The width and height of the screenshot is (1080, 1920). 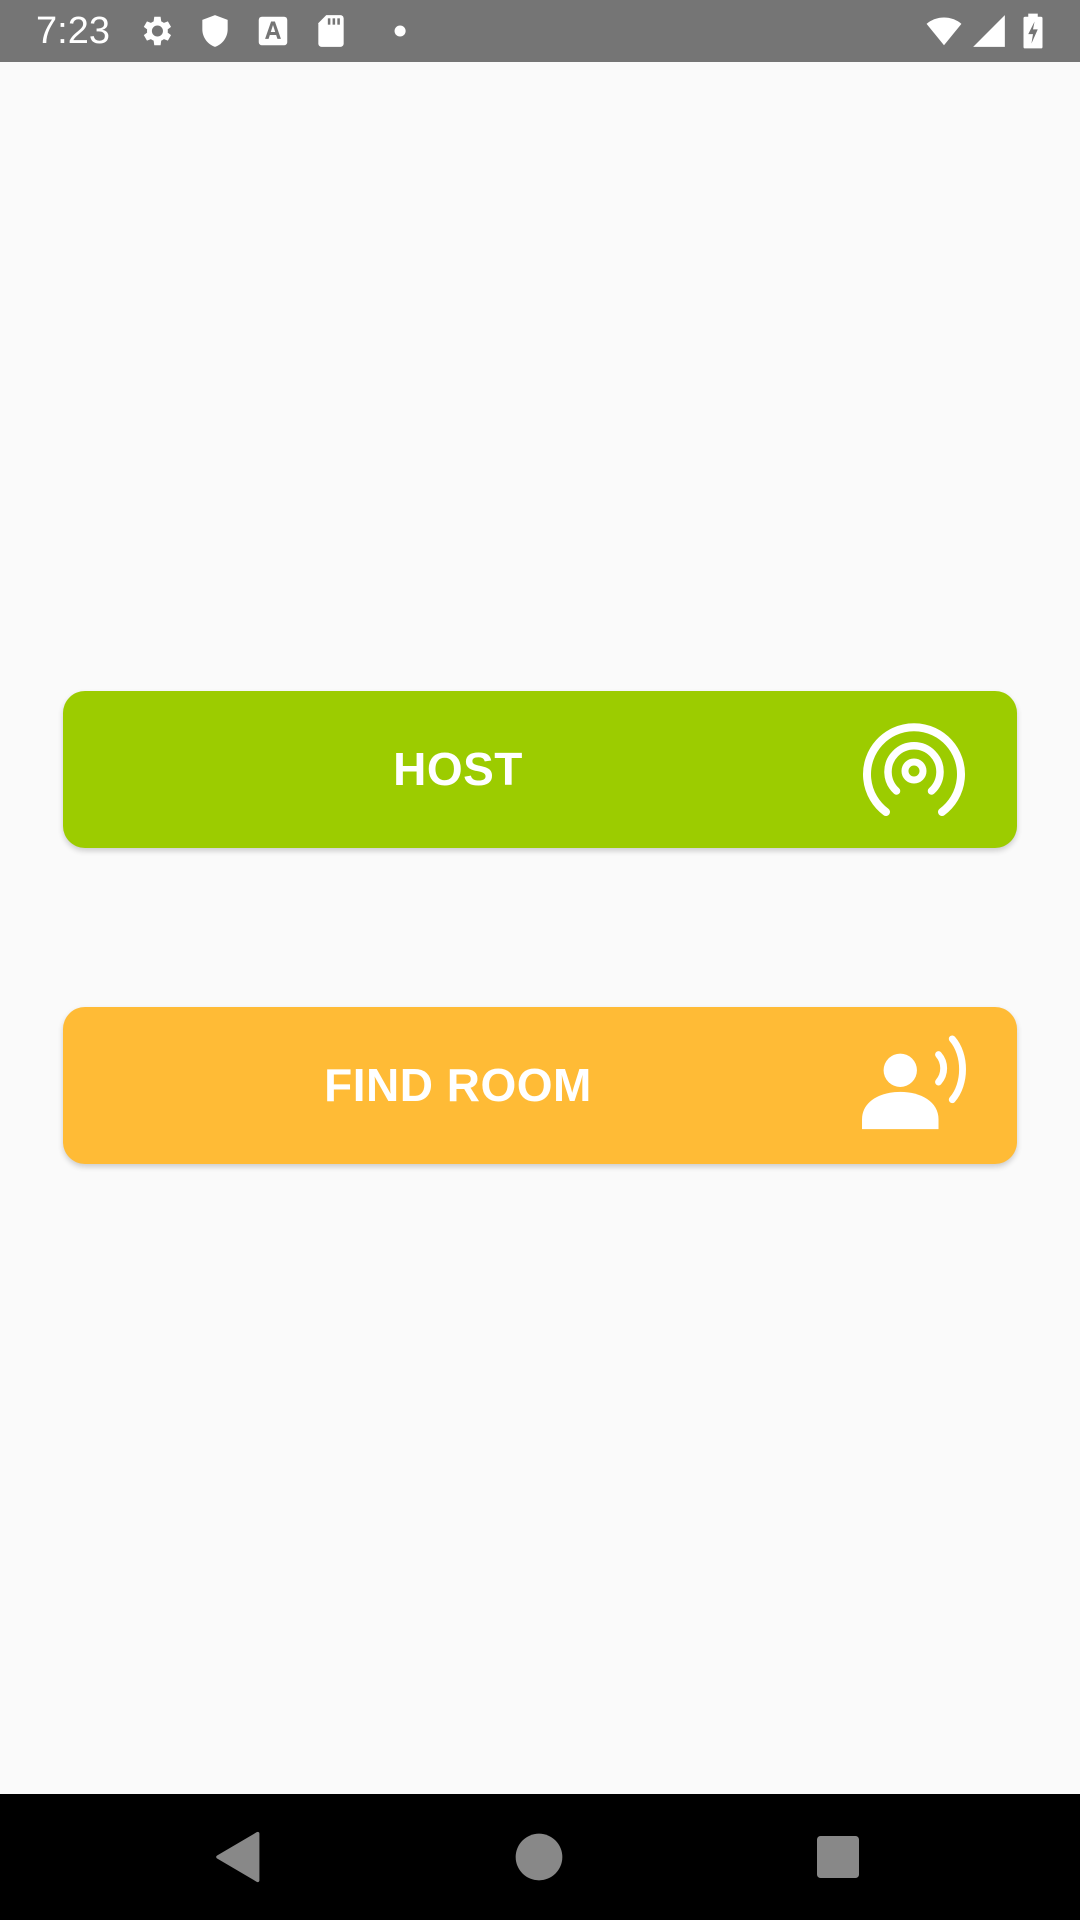 I want to click on battery-charging-icon, so click(x=1033, y=31).